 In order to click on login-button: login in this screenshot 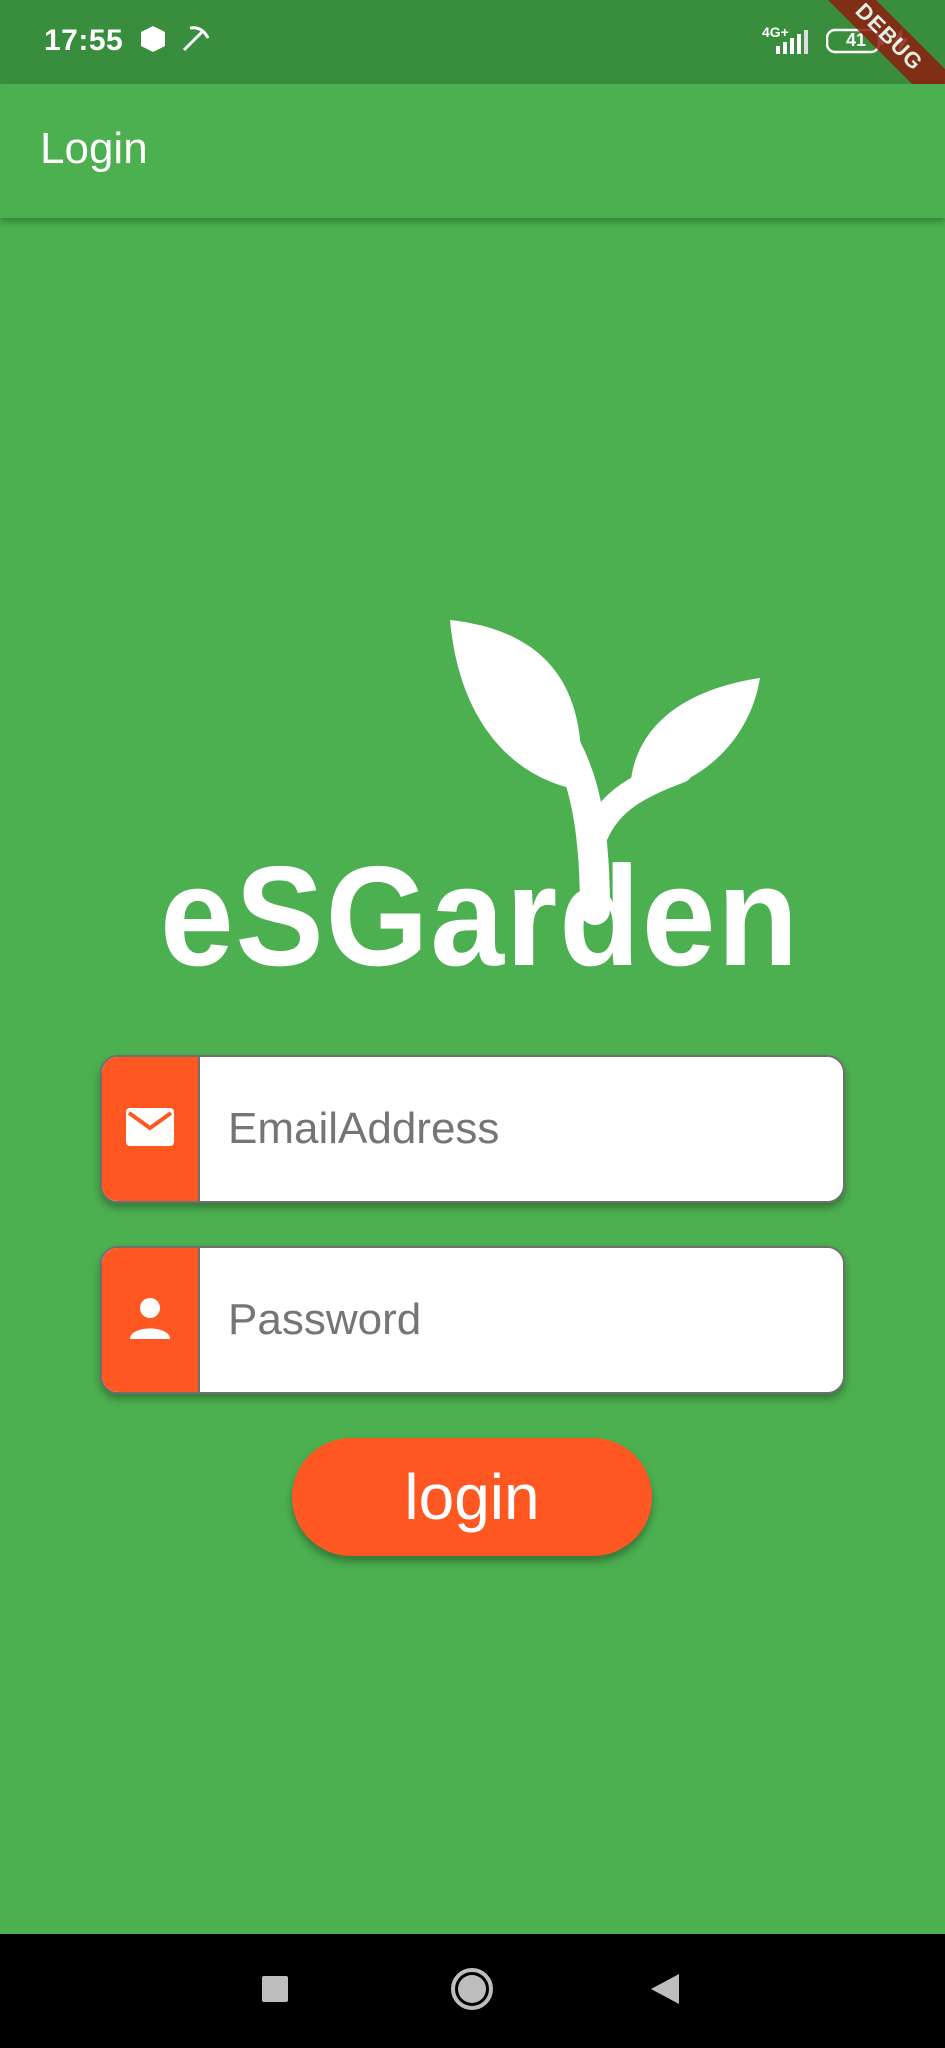, I will do `click(472, 1497)`.